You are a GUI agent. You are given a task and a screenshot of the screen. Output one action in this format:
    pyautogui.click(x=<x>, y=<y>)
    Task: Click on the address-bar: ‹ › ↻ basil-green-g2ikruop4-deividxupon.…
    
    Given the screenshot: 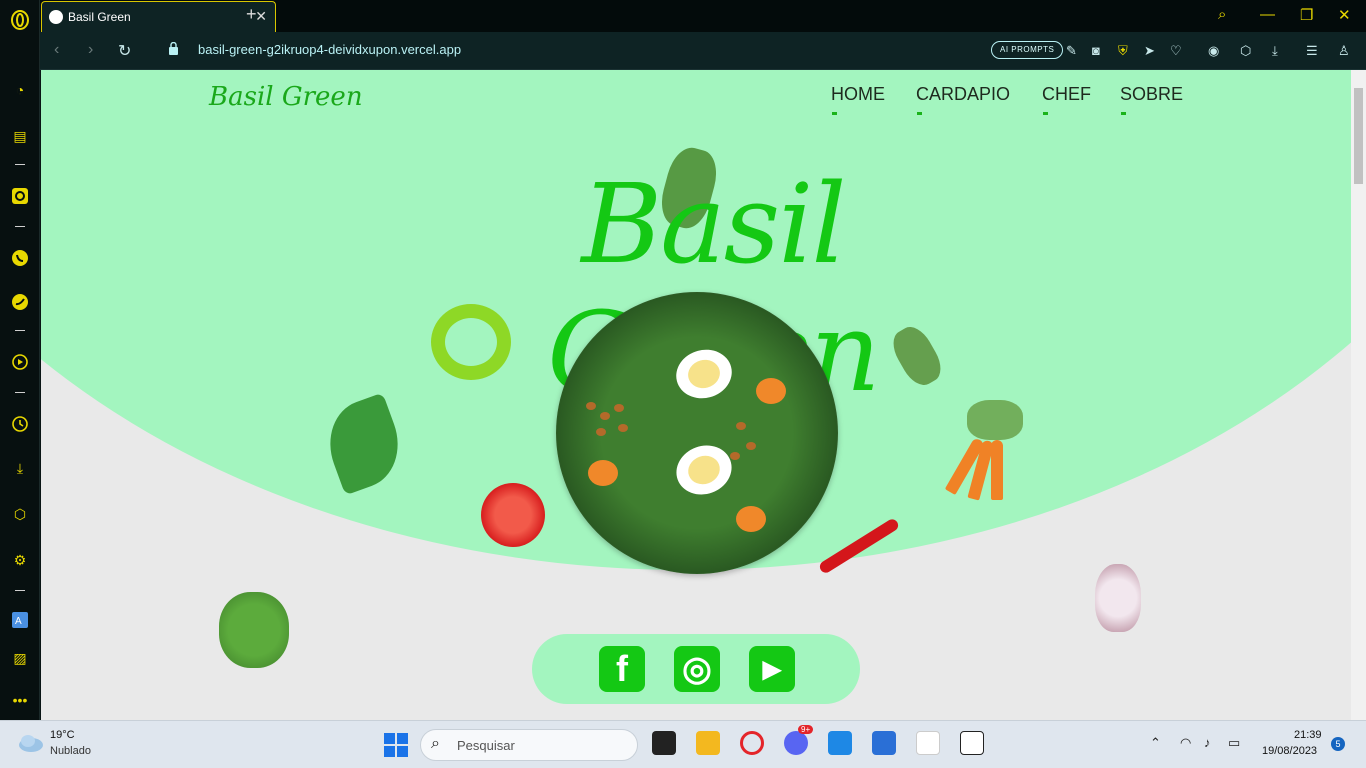 What is the action you would take?
    pyautogui.click(x=703, y=51)
    